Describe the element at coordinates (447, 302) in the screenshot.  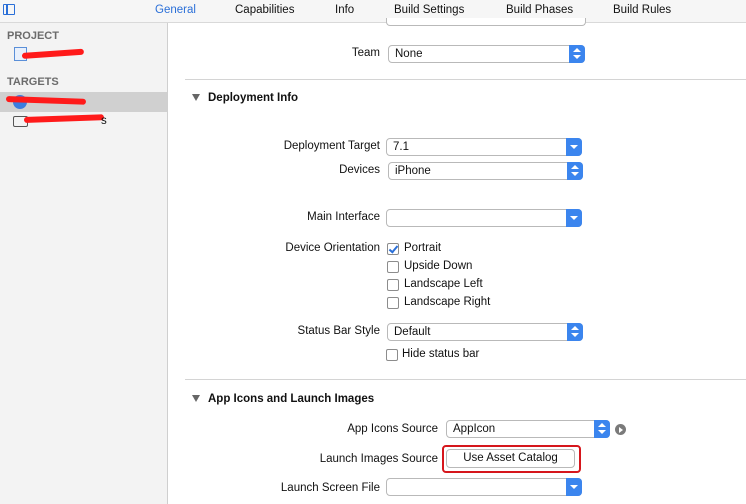
I see `landscape-right-label: Landscape Right` at that location.